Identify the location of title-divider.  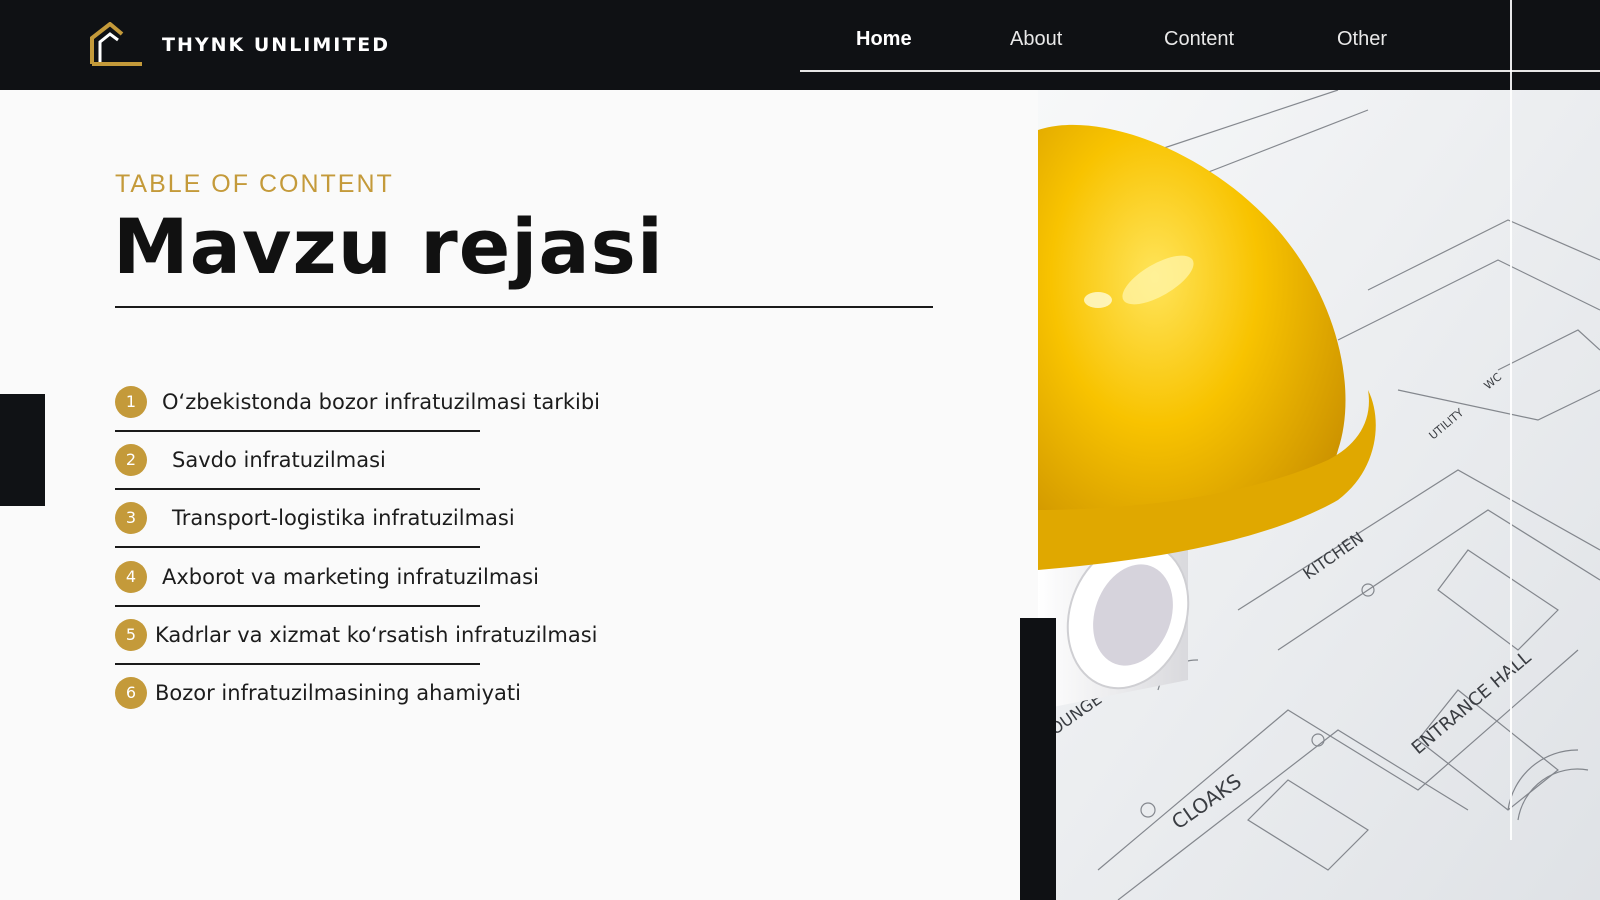
(524, 307).